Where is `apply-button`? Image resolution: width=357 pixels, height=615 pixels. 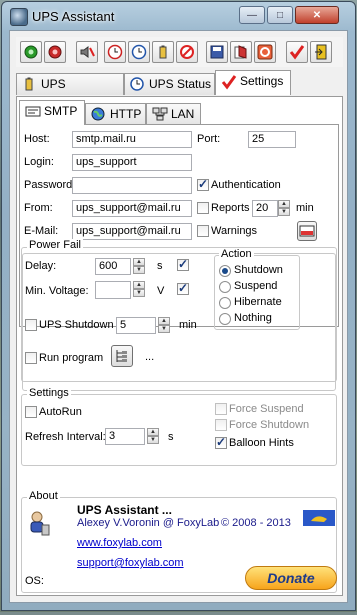
apply-button is located at coordinates (297, 52).